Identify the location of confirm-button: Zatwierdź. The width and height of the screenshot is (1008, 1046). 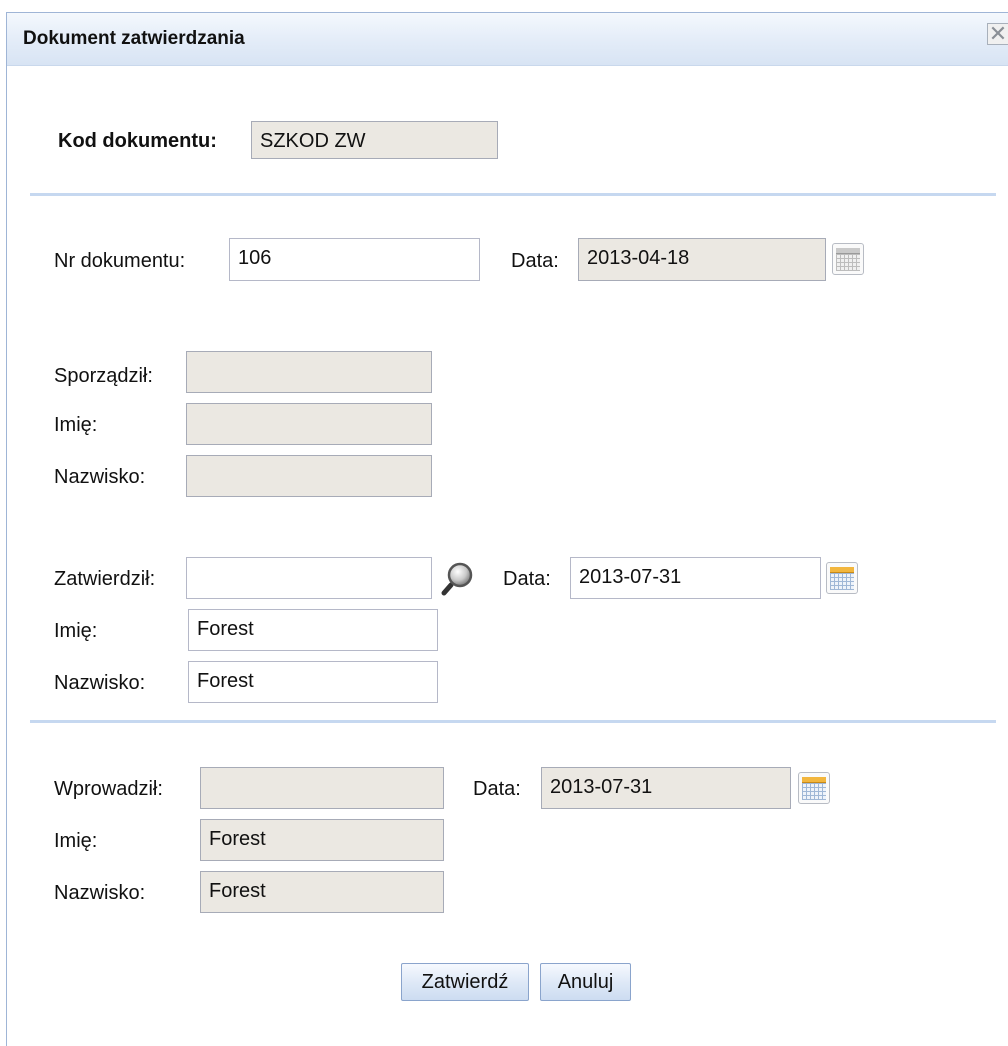
(465, 982).